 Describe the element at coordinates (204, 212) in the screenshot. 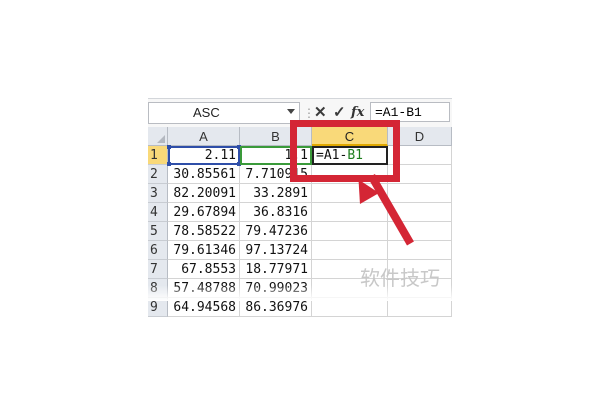

I see `cell-a4: 29.67894` at that location.